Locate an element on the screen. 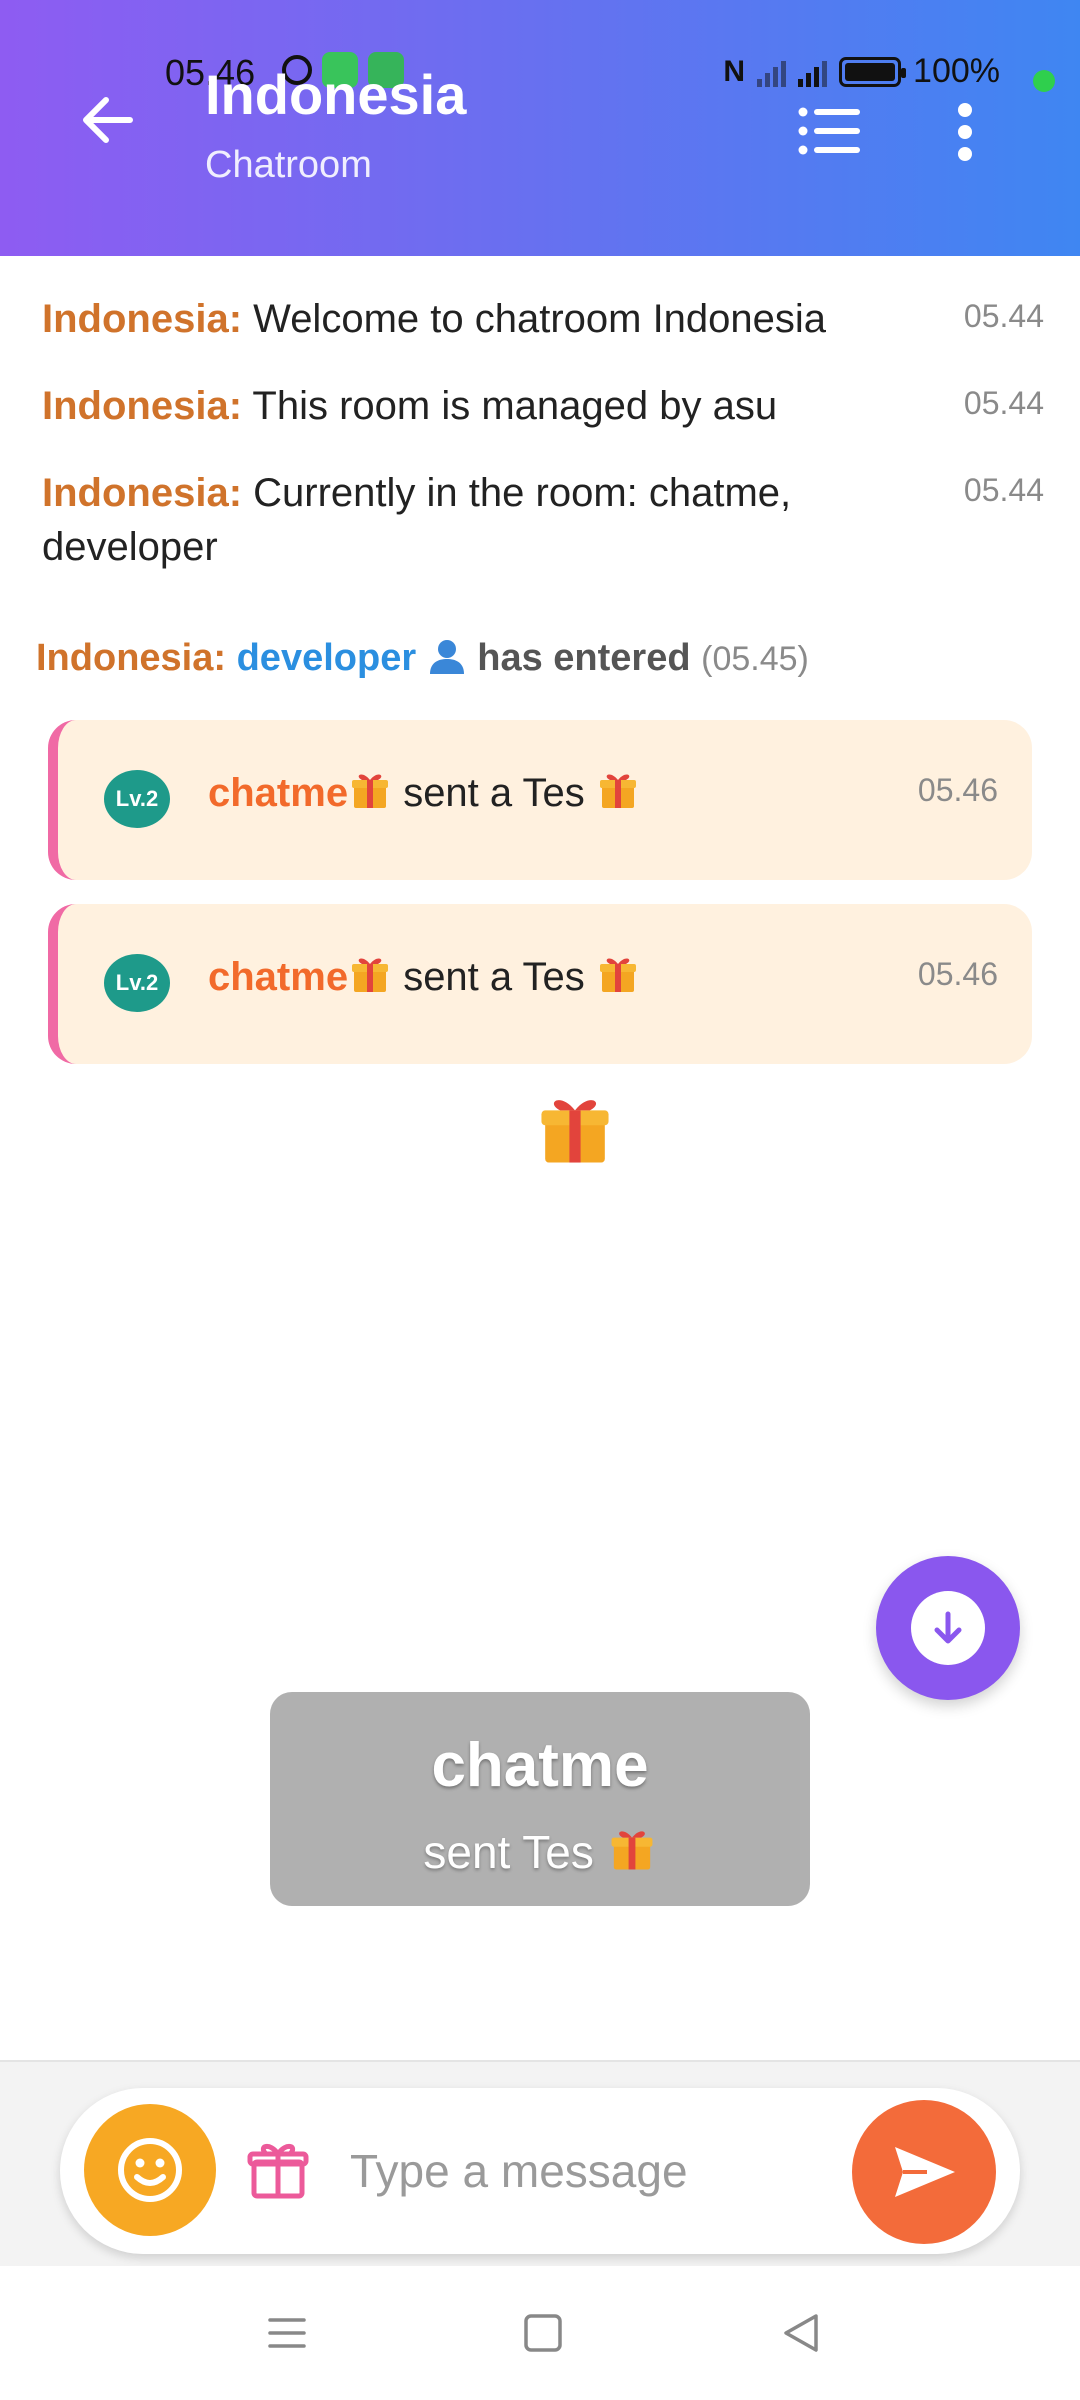 The height and width of the screenshot is (2400, 1080). battery-percent: 100% is located at coordinates (956, 71).